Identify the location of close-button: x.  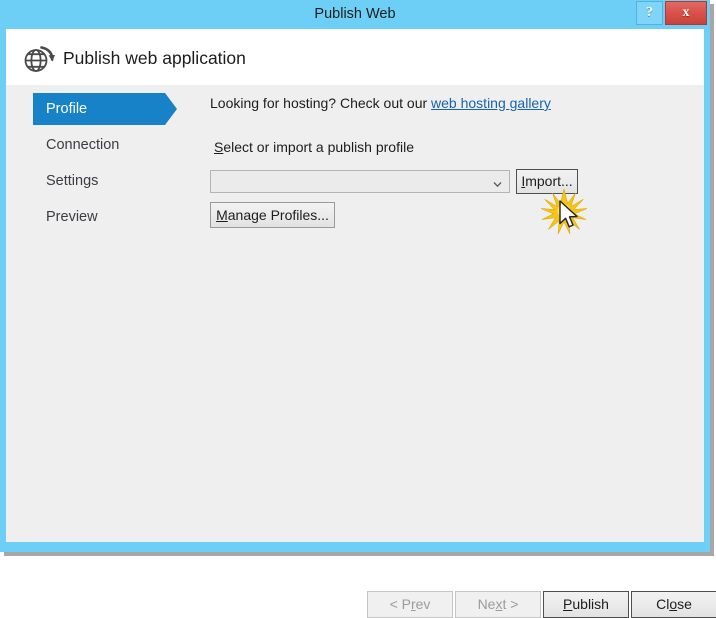
(686, 13).